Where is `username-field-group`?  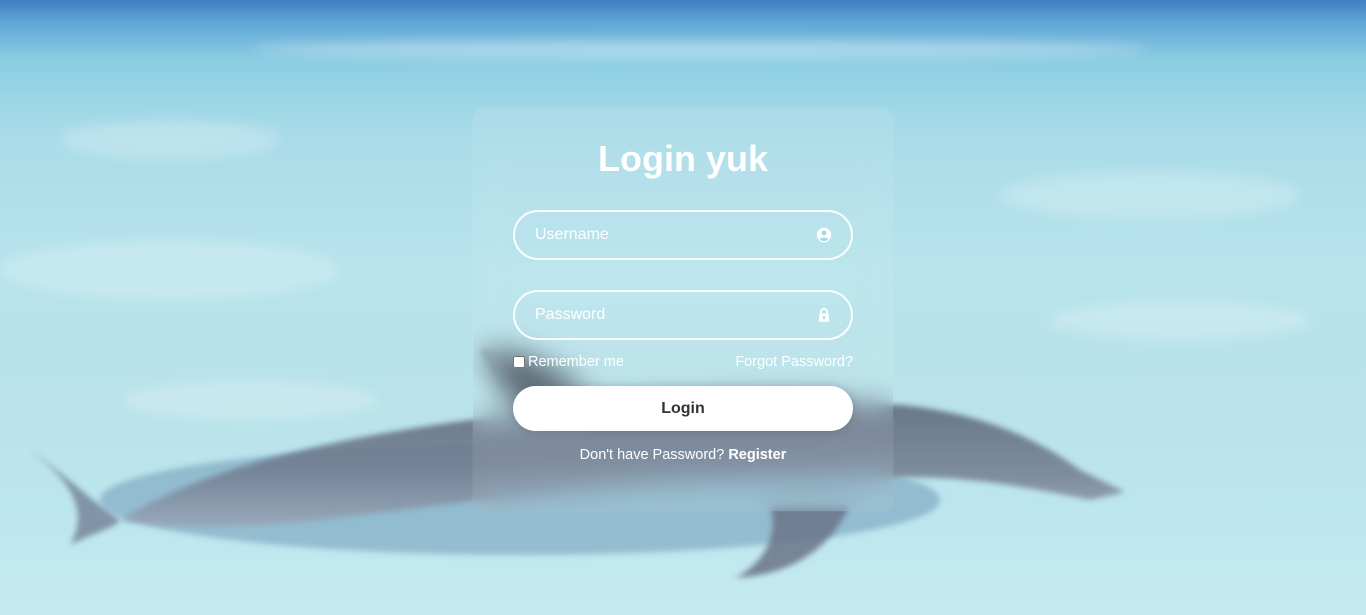
username-field-group is located at coordinates (683, 235).